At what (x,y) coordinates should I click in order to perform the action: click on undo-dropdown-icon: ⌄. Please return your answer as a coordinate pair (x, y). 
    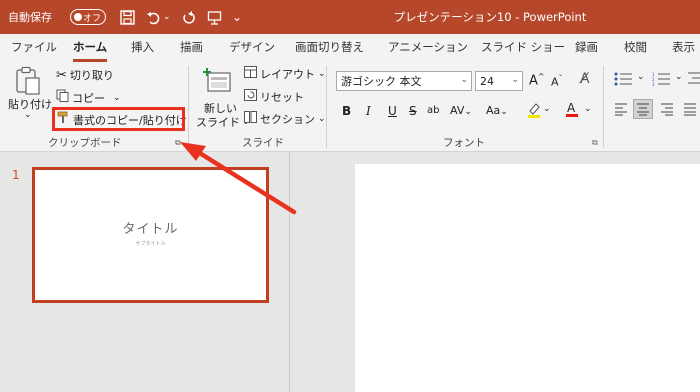
    Looking at the image, I should click on (167, 17).